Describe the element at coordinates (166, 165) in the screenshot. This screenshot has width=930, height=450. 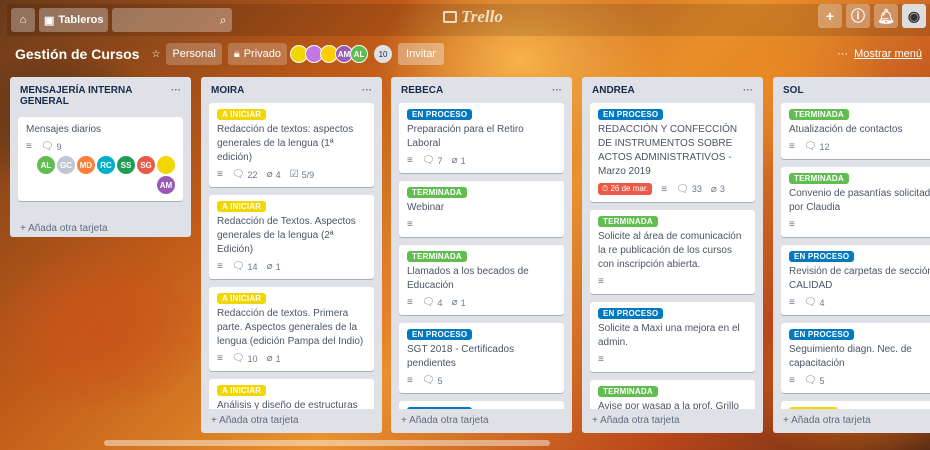
I see `member-avatar` at that location.